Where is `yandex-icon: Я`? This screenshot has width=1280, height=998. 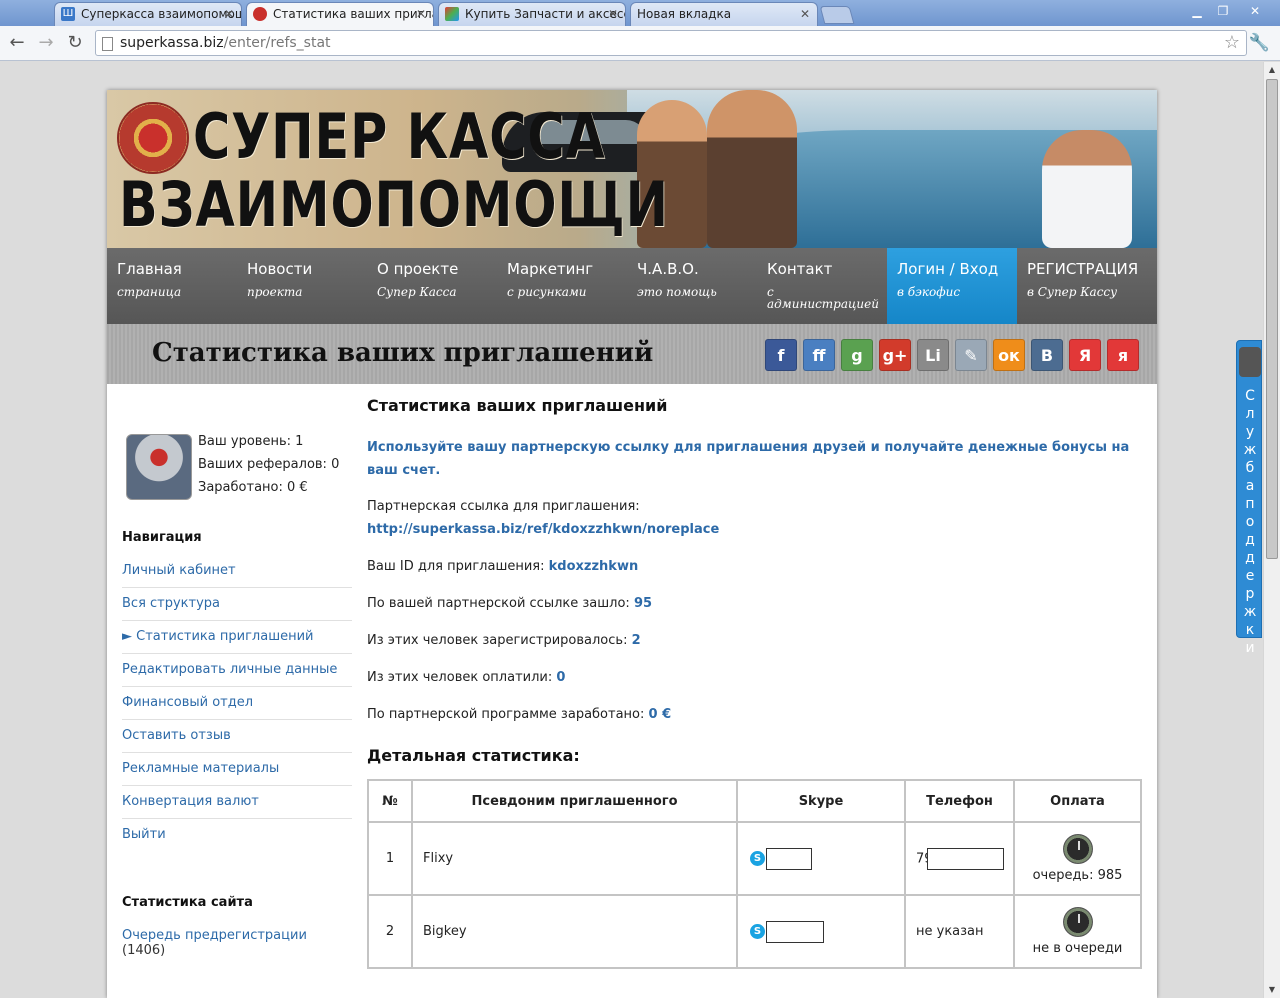
yandex-icon: Я is located at coordinates (1085, 355).